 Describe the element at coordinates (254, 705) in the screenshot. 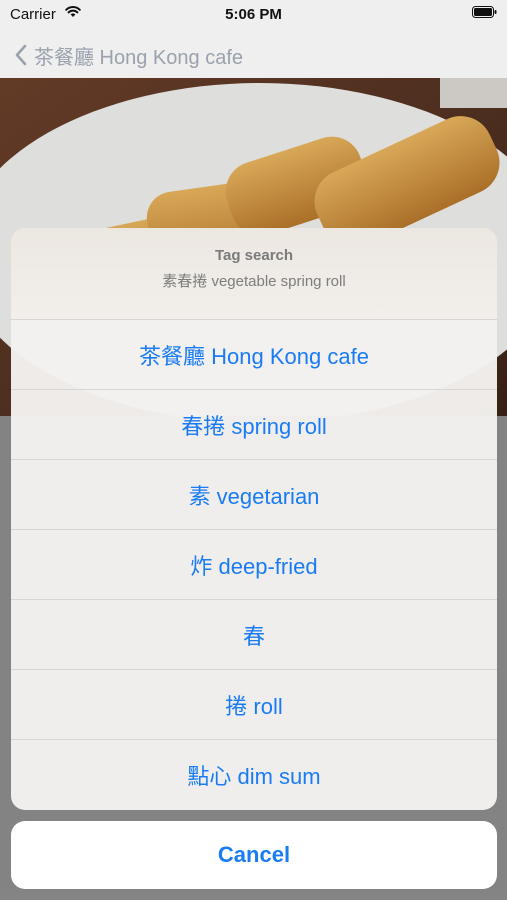

I see `action-roll: 捲 roll` at that location.